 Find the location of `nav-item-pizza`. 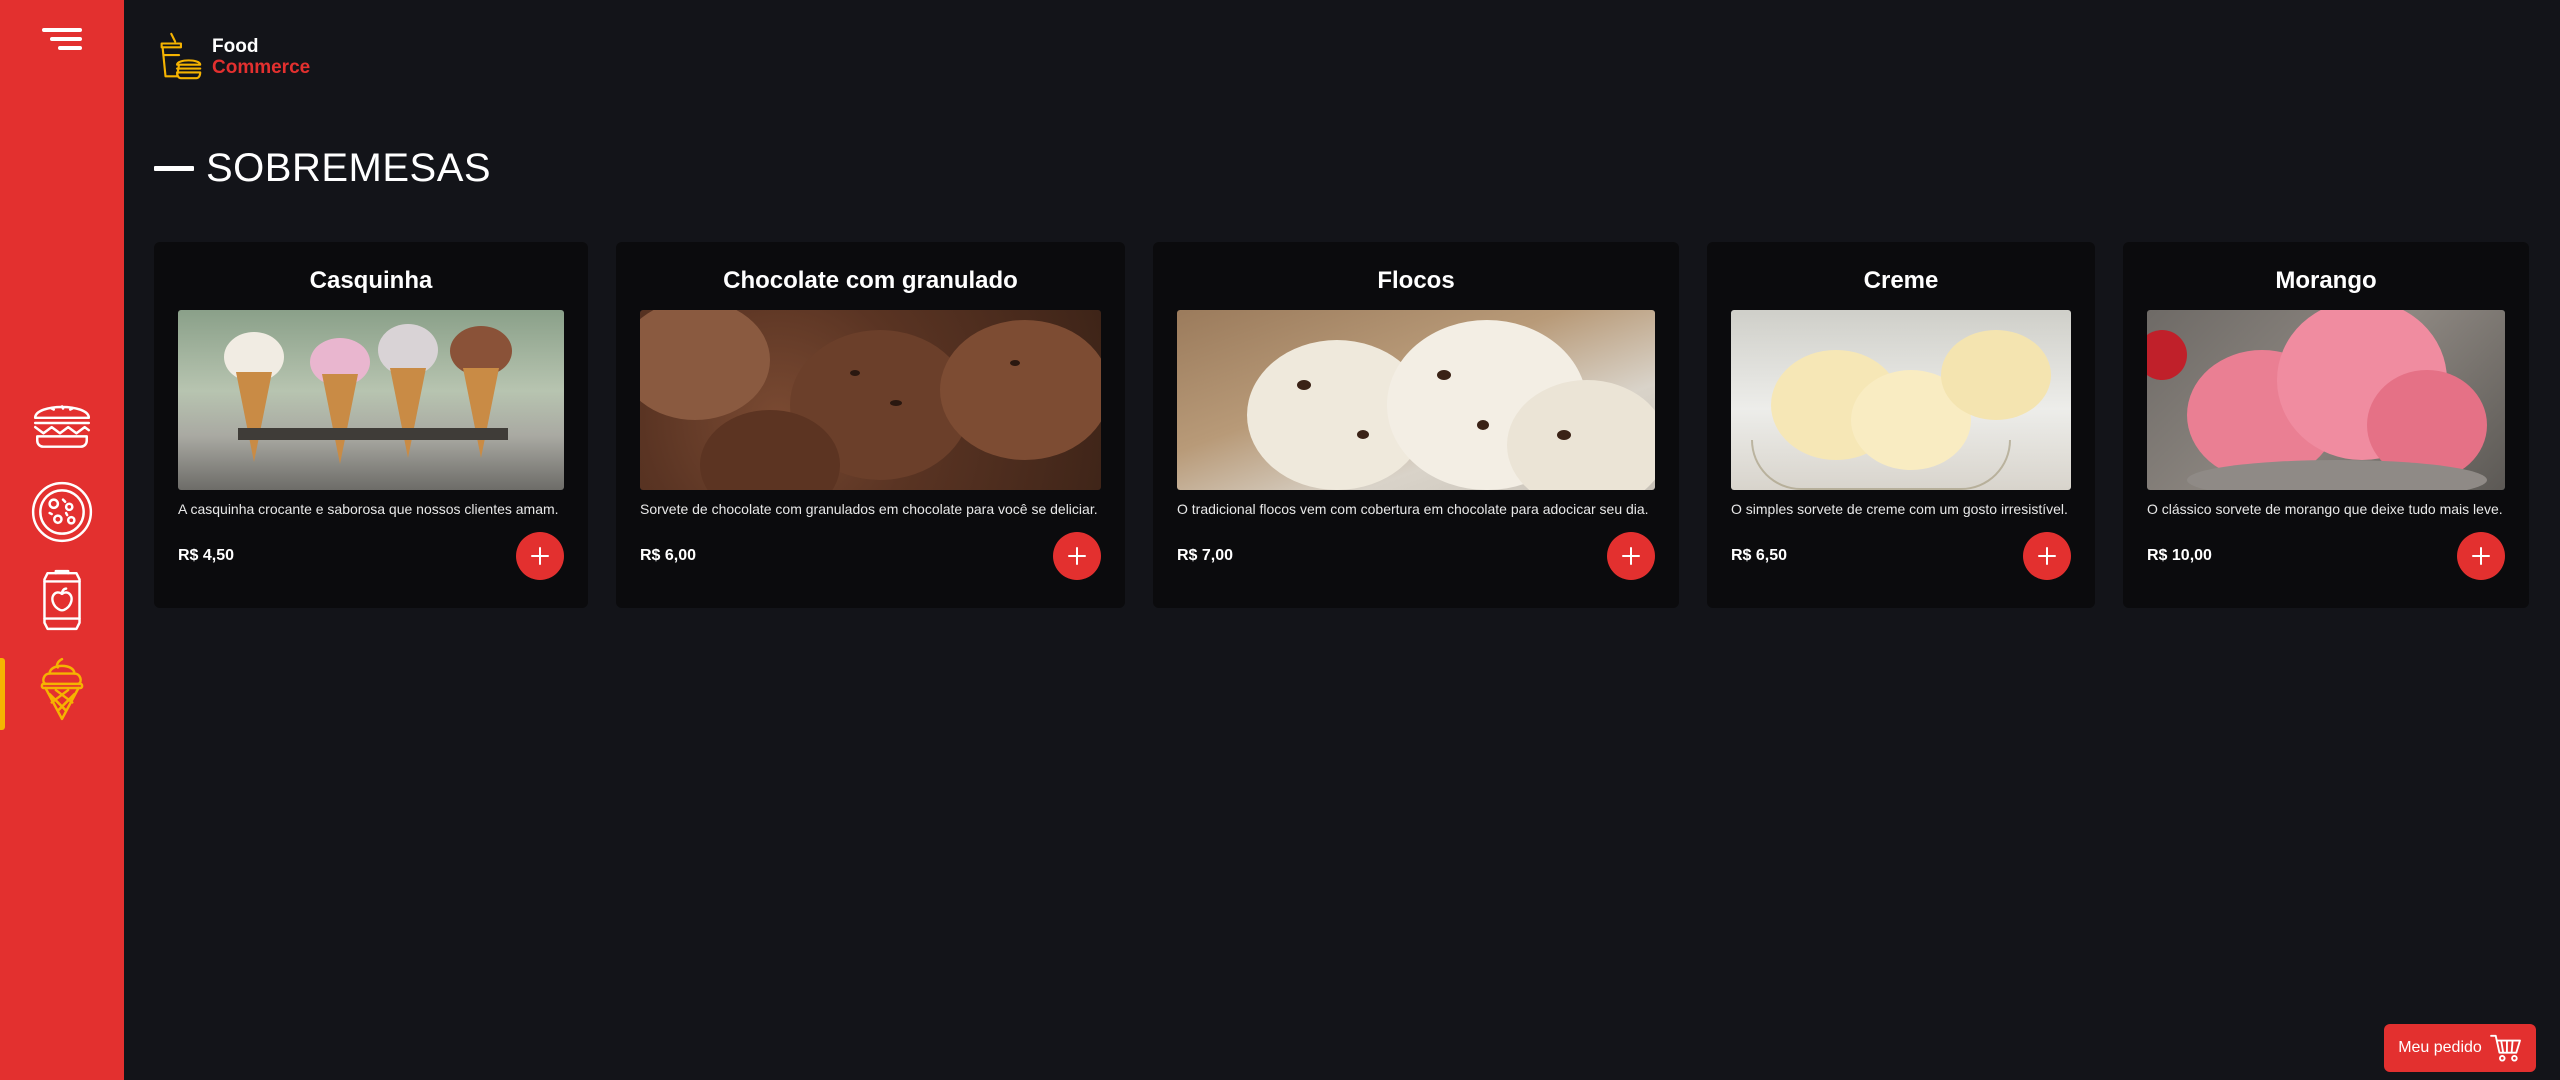

nav-item-pizza is located at coordinates (62, 512).